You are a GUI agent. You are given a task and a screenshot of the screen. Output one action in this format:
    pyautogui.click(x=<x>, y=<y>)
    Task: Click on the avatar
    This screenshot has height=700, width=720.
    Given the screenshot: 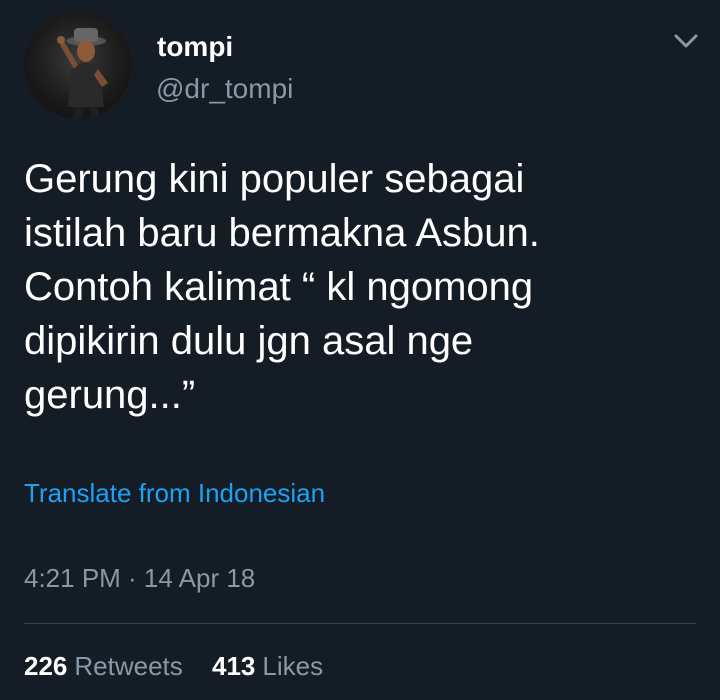 What is the action you would take?
    pyautogui.click(x=78, y=65)
    